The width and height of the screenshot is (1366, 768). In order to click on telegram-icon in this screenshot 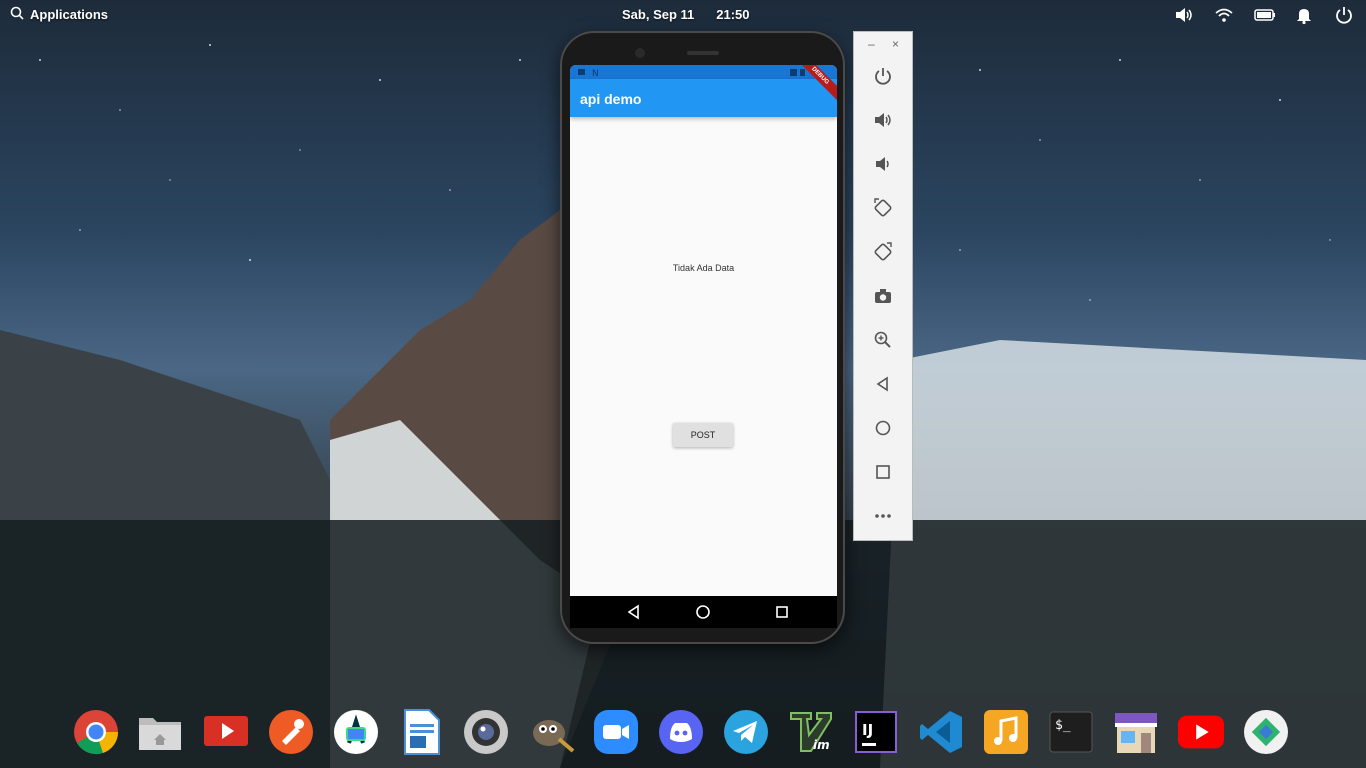, I will do `click(746, 732)`.